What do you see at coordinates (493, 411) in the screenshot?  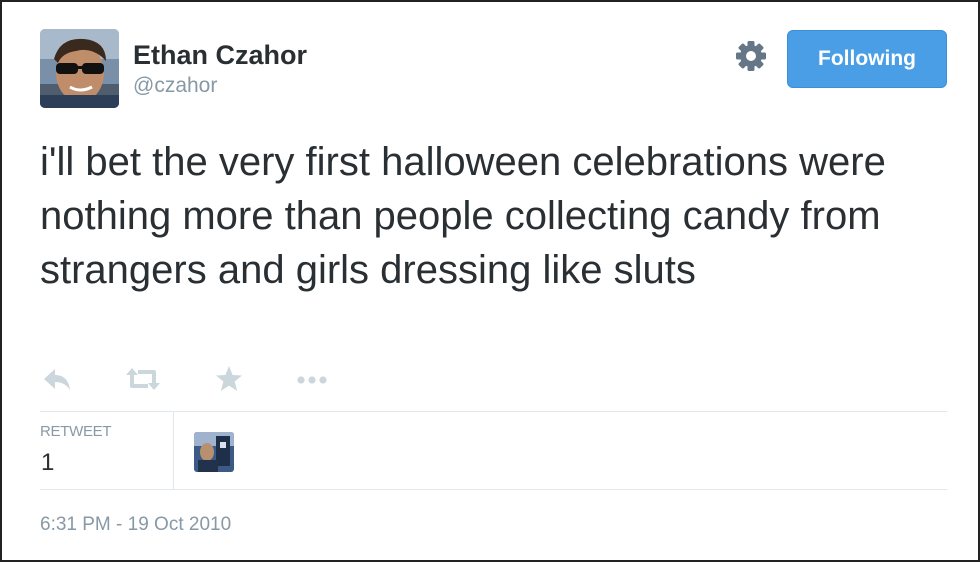 I see `stats-top-divider` at bounding box center [493, 411].